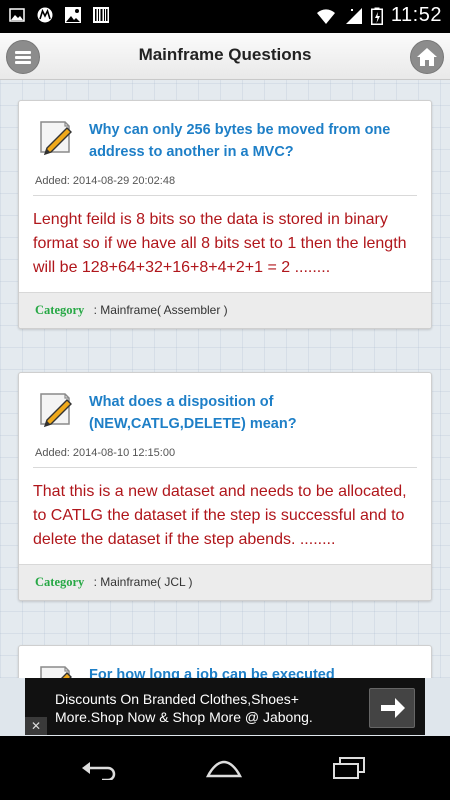 This screenshot has height=800, width=450. I want to click on page-title: Mainframe Questions, so click(225, 54).